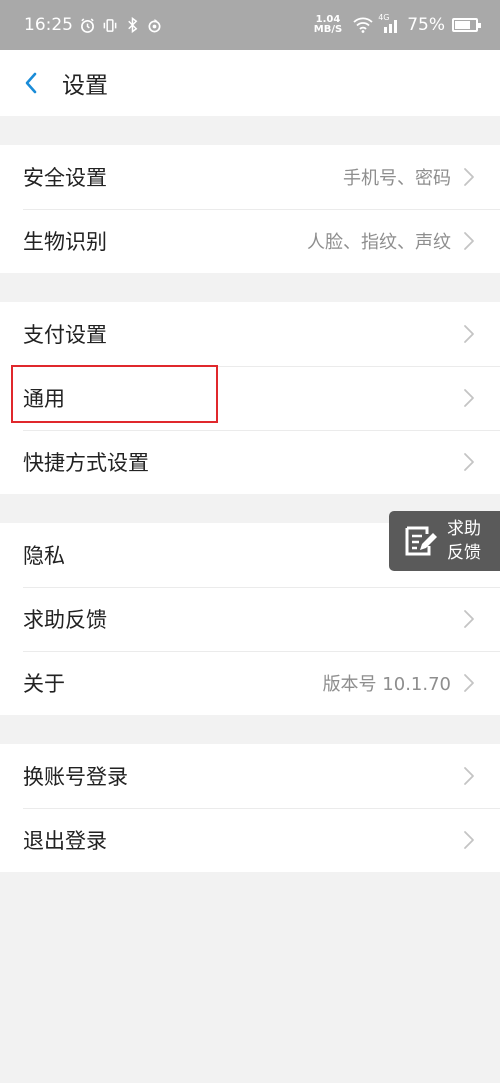  Describe the element at coordinates (65, 620) in the screenshot. I see `row-label: 求助反馈` at that location.